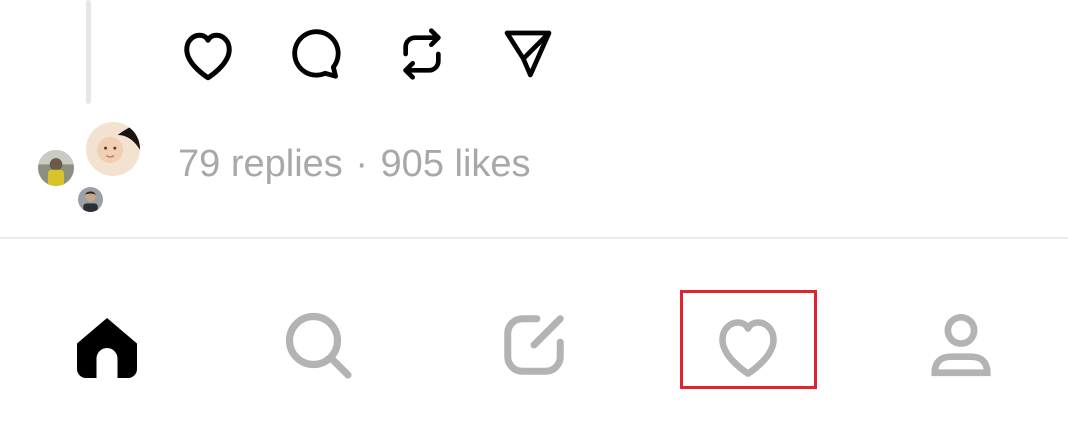 The image size is (1068, 426). I want to click on thread-connector-line, so click(88, 52).